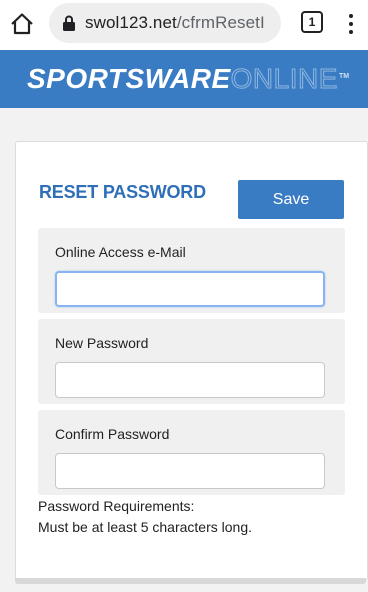 This screenshot has height=592, width=368. Describe the element at coordinates (190, 380) in the screenshot. I see `new-password-input` at that location.